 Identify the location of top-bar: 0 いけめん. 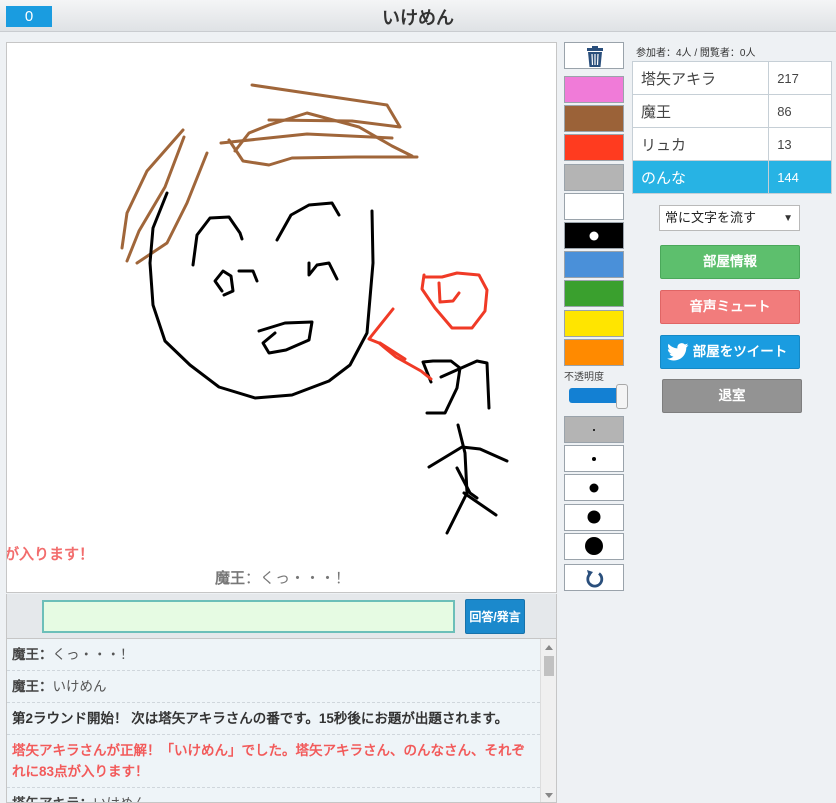
(418, 16).